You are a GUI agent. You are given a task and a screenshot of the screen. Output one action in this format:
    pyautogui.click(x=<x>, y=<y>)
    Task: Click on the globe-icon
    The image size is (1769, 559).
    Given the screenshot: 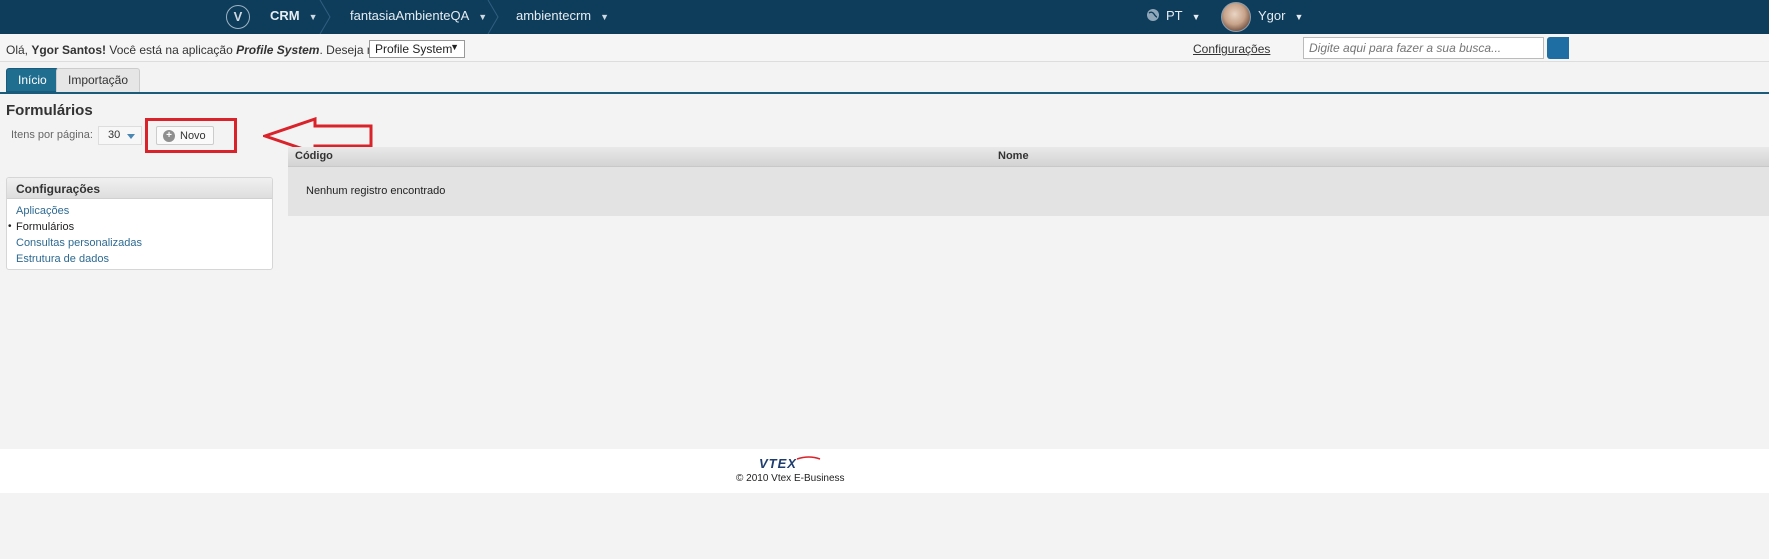 What is the action you would take?
    pyautogui.click(x=1153, y=15)
    